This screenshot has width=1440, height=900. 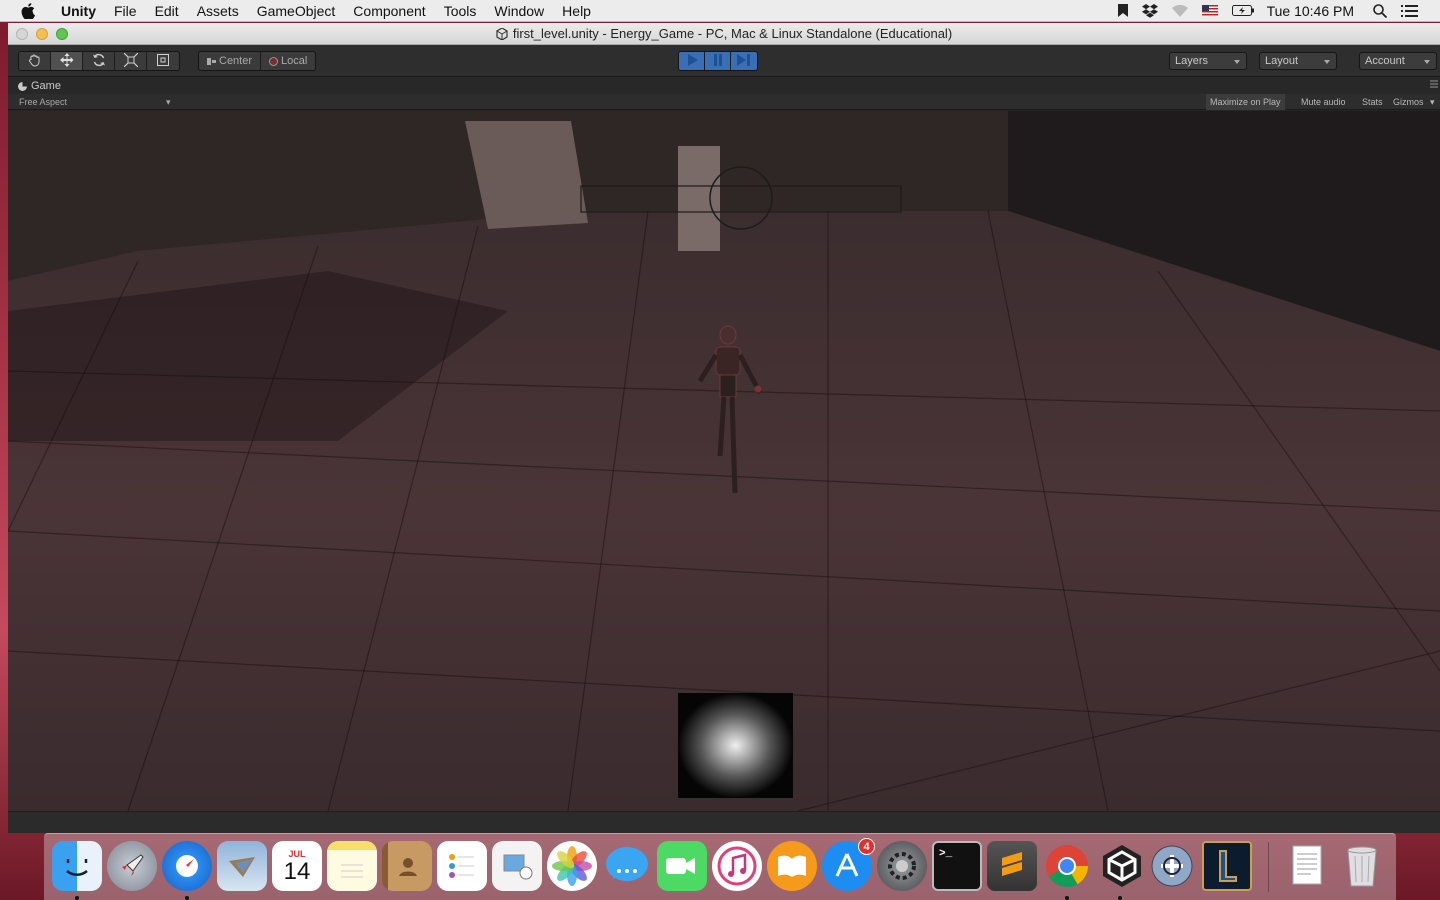 What do you see at coordinates (77, 898) in the screenshot?
I see `finder-running-dot` at bounding box center [77, 898].